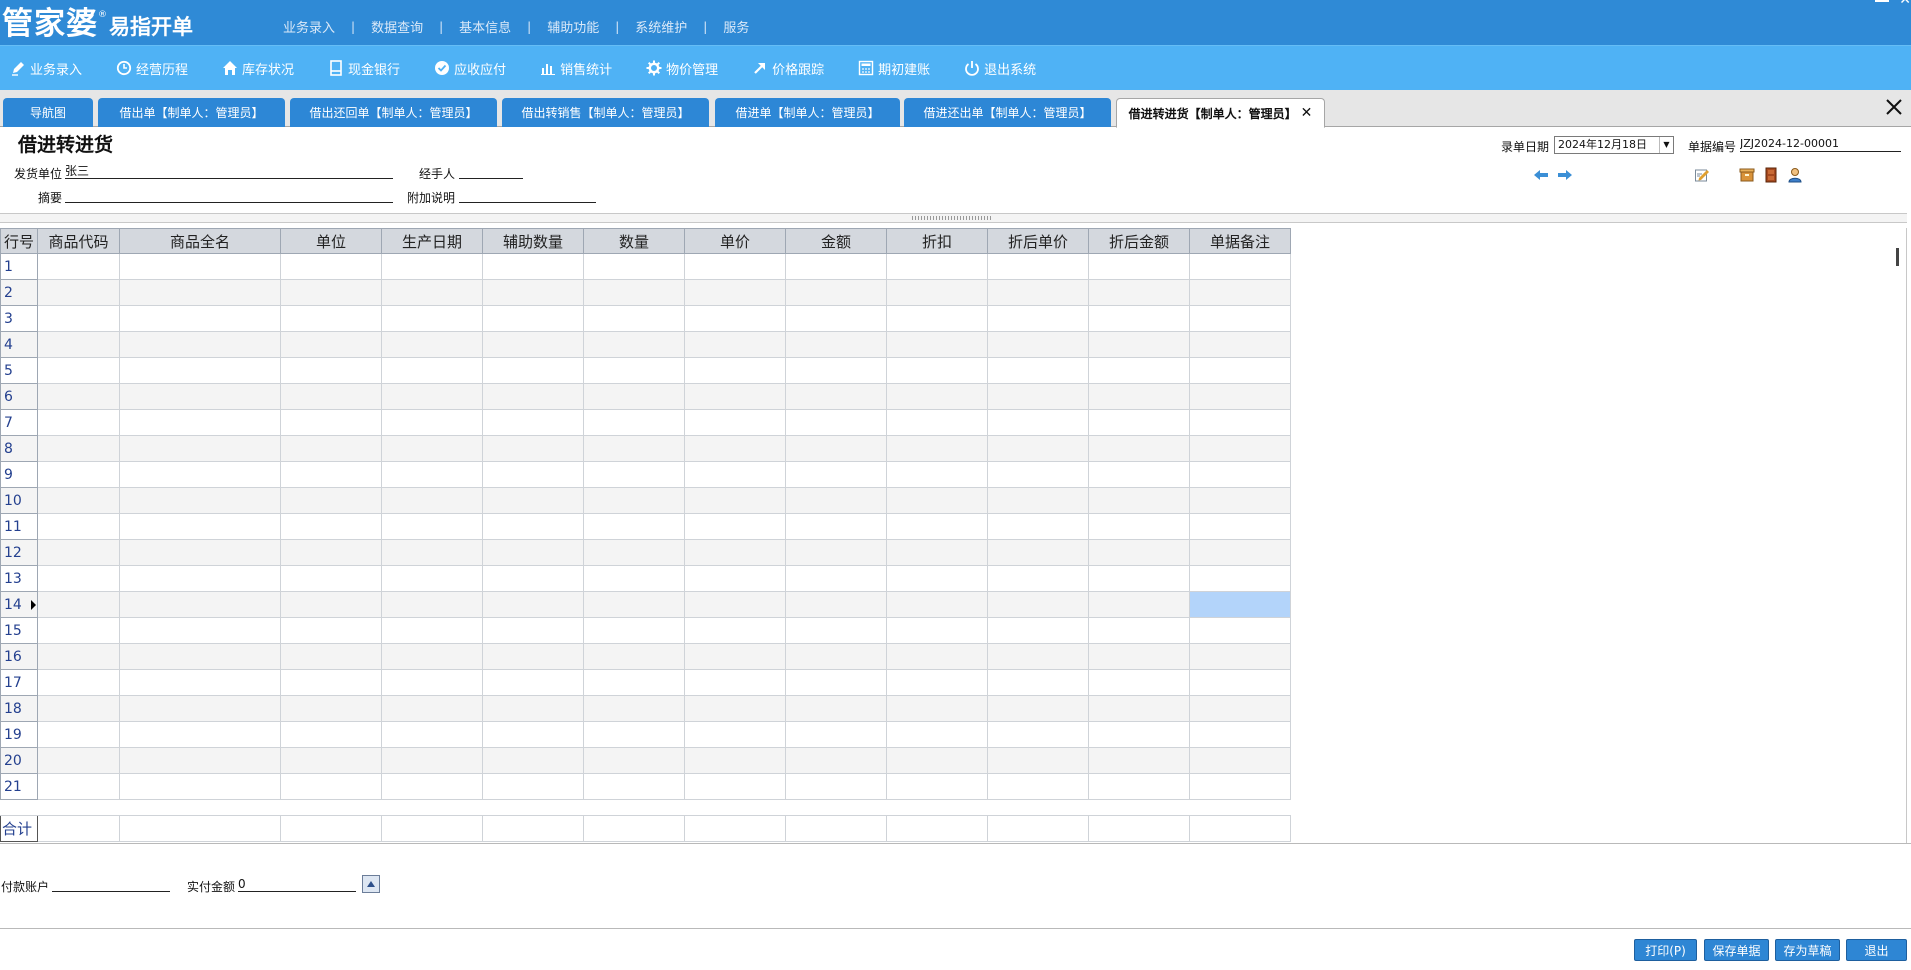 This screenshot has height=970, width=1911. I want to click on edit-note-icon, so click(1702, 175).